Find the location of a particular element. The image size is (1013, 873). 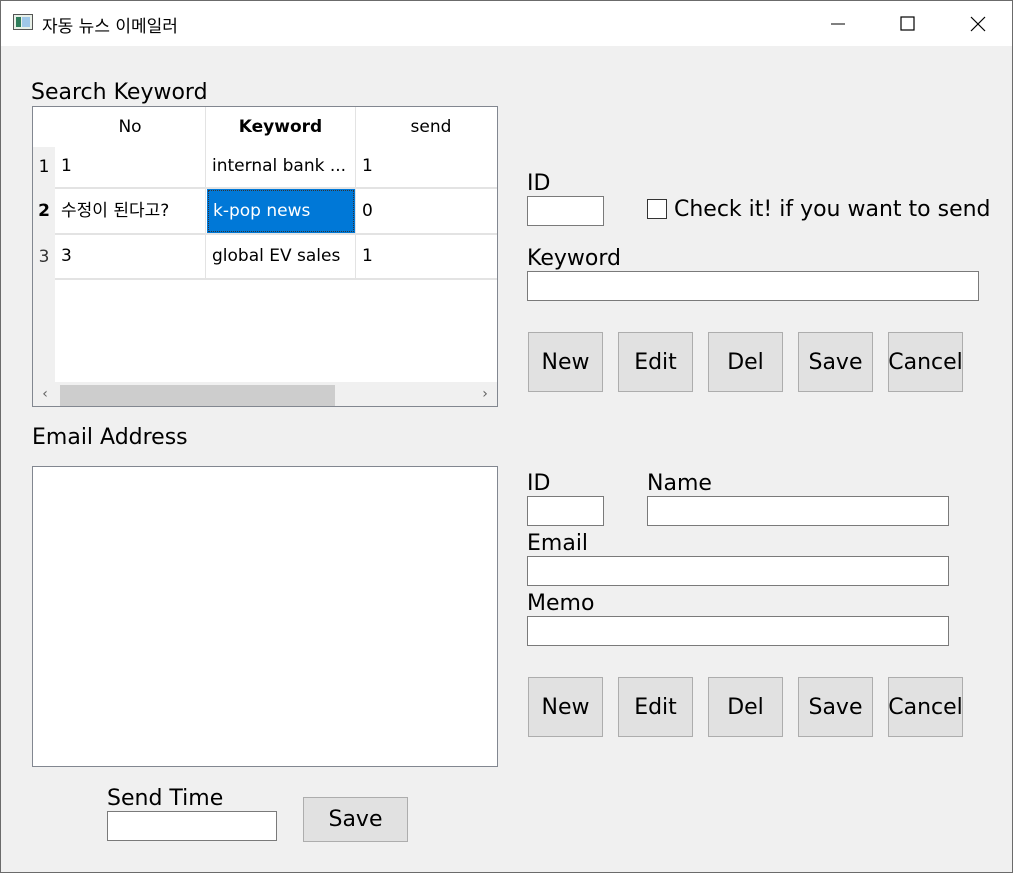

email-save-button: Save is located at coordinates (835, 707).